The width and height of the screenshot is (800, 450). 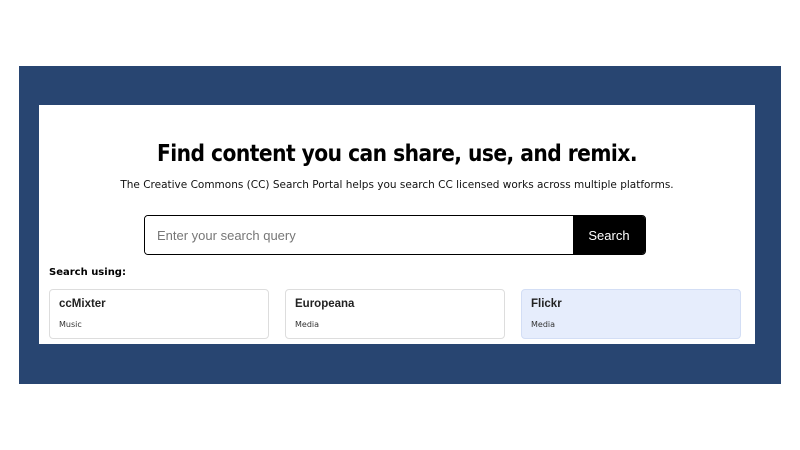 I want to click on source-card-europeana: Europeana Media, so click(x=395, y=314).